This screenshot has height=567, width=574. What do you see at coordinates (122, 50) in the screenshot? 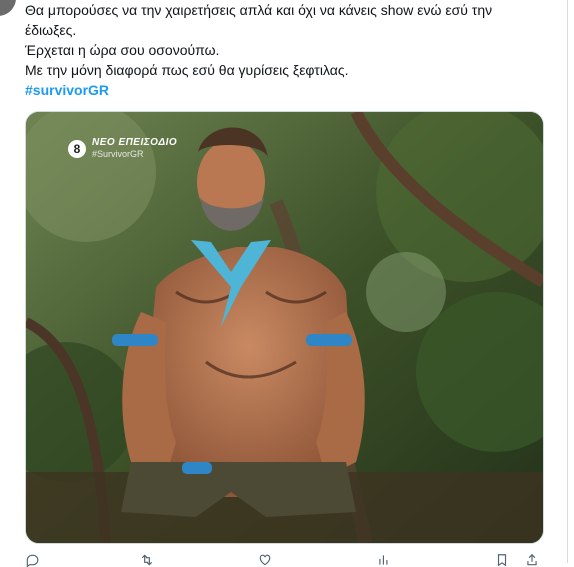
I see `tweet-line: Έρχεται η ώρα σου οσονούπω.` at bounding box center [122, 50].